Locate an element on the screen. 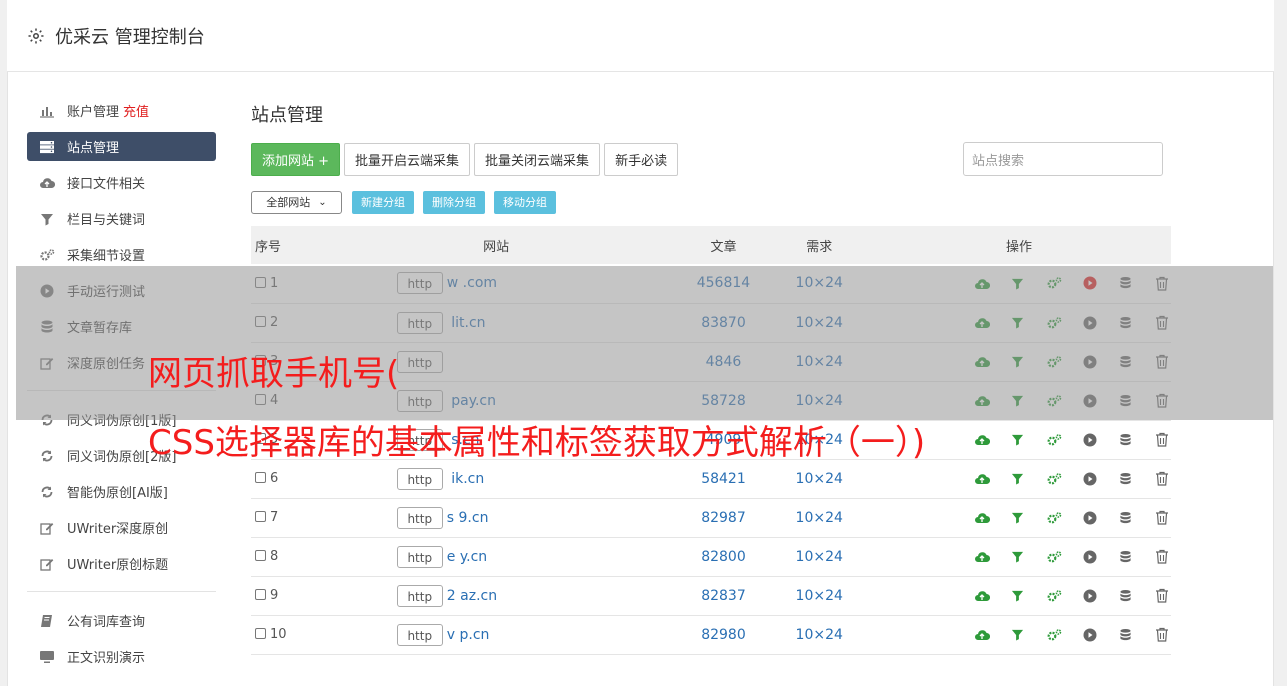 Image resolution: width=1287 pixels, height=686 pixels. sidebar-item: 采集细节设置 is located at coordinates (121, 254).